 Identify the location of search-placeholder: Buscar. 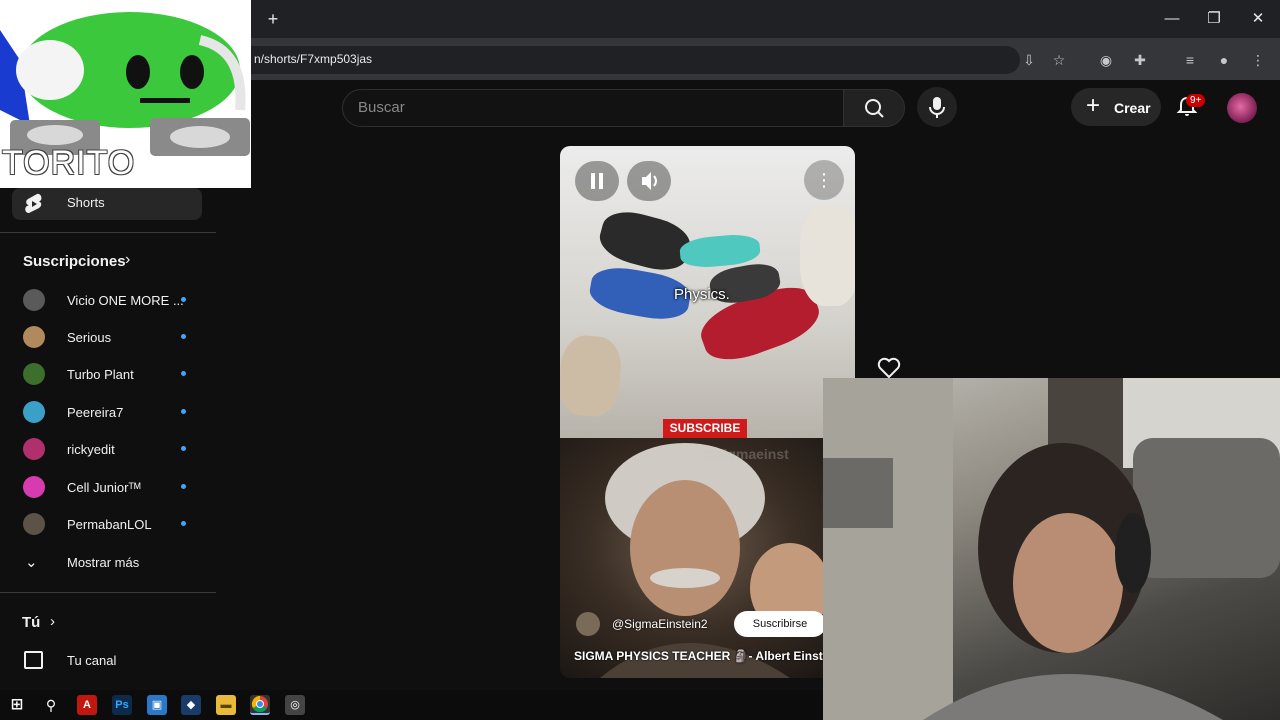
(381, 107).